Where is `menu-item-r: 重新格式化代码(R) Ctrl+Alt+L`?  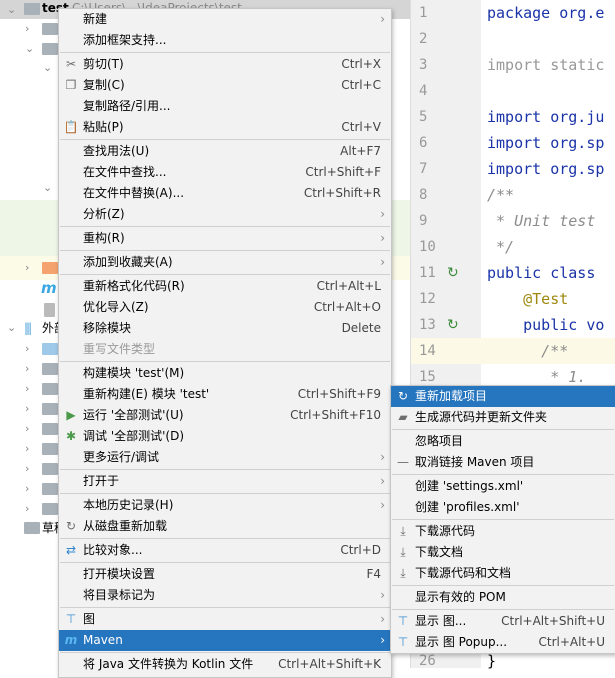
menu-item-r: 重新格式化代码(R) Ctrl+Alt+L is located at coordinates (225, 286).